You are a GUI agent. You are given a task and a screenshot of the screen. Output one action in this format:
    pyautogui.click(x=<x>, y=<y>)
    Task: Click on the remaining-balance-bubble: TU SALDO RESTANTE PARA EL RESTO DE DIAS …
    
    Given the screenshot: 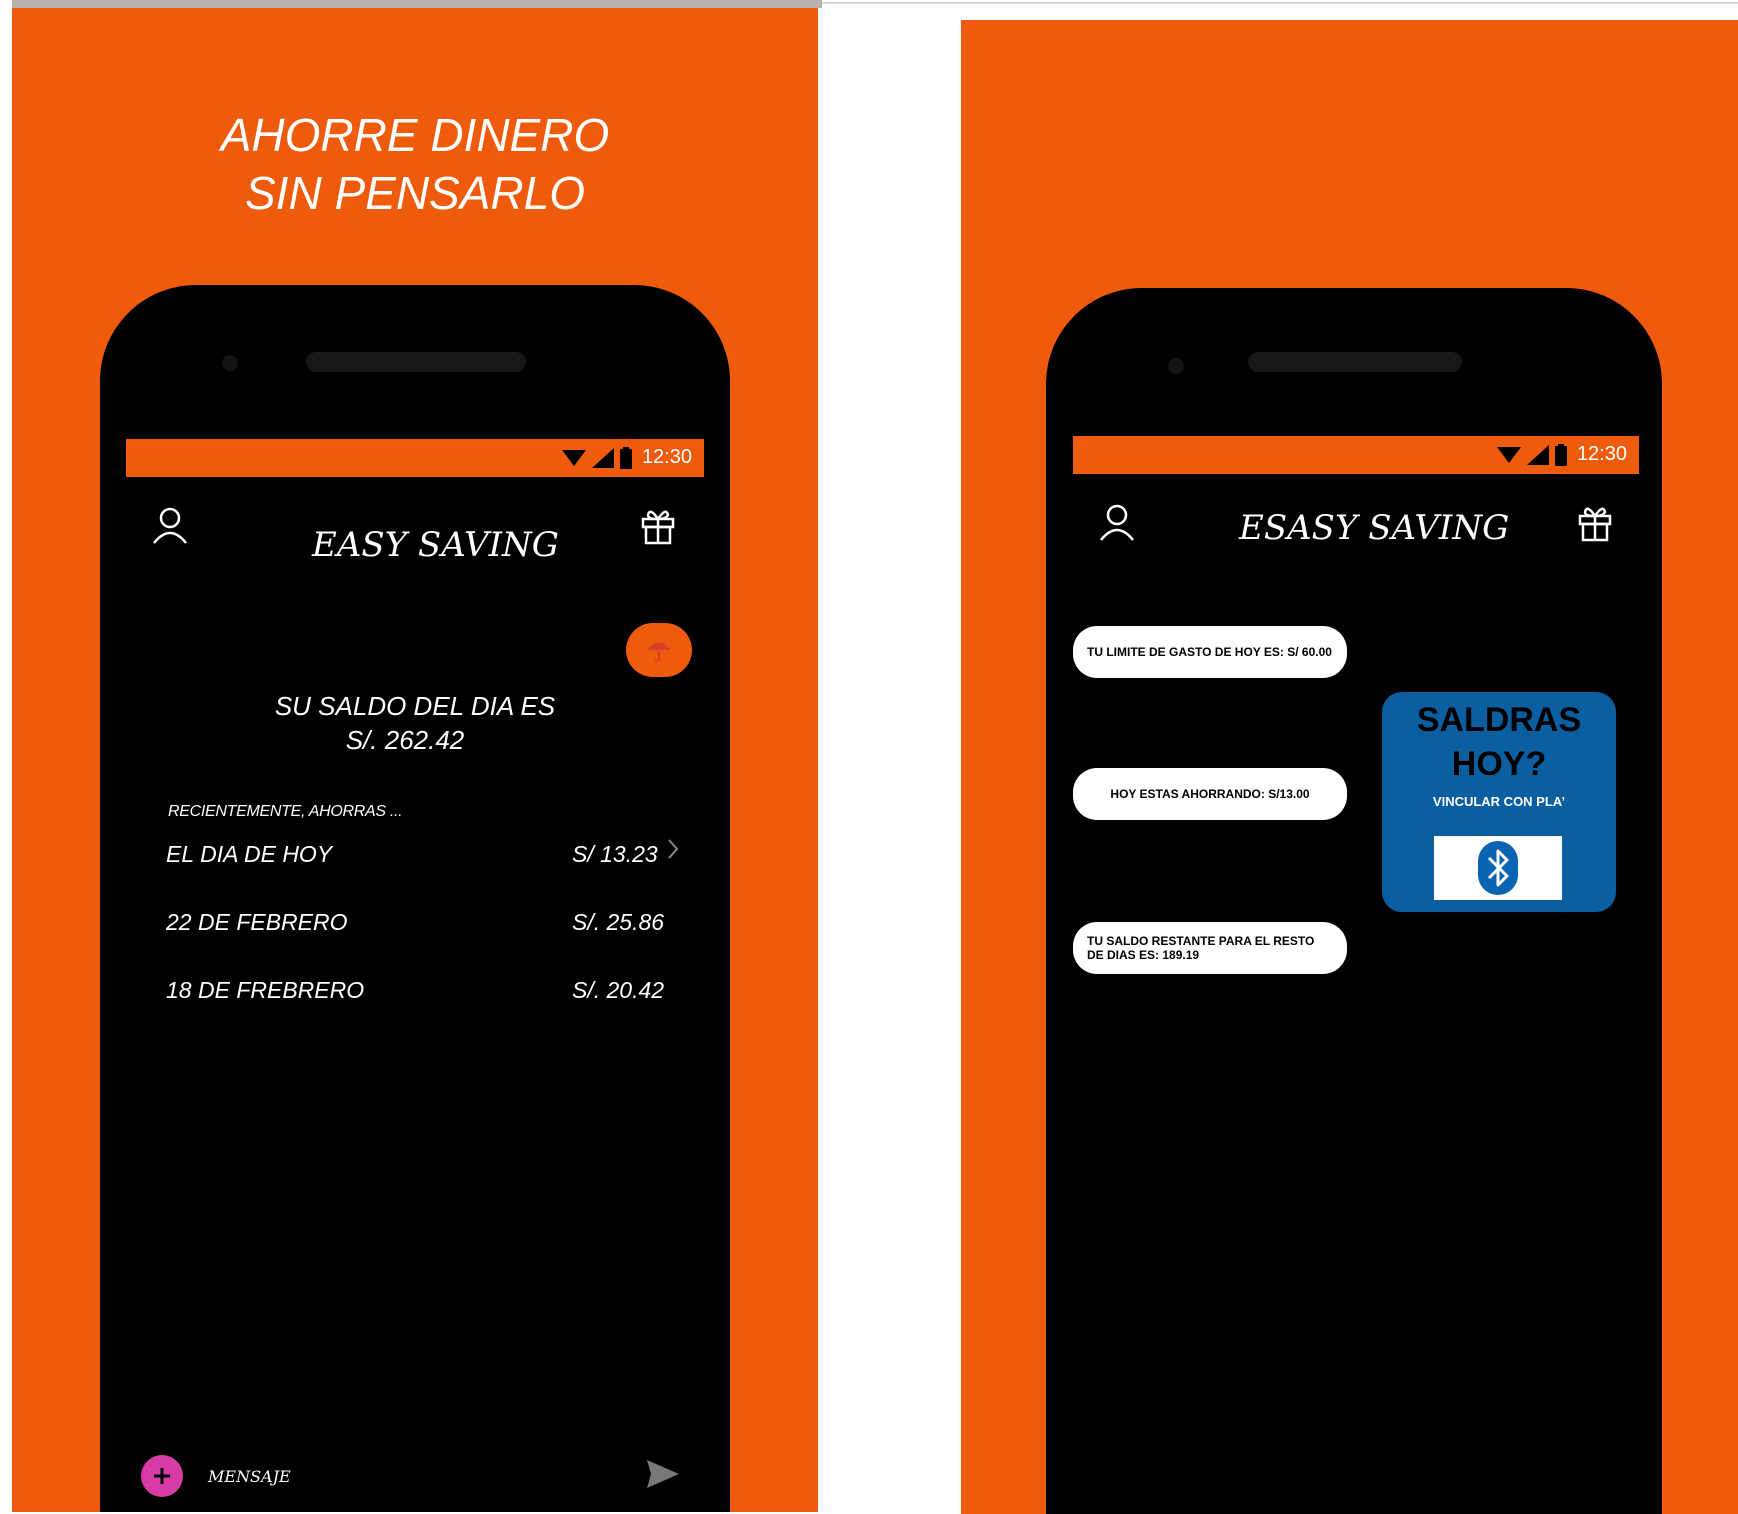 What is the action you would take?
    pyautogui.click(x=1210, y=948)
    